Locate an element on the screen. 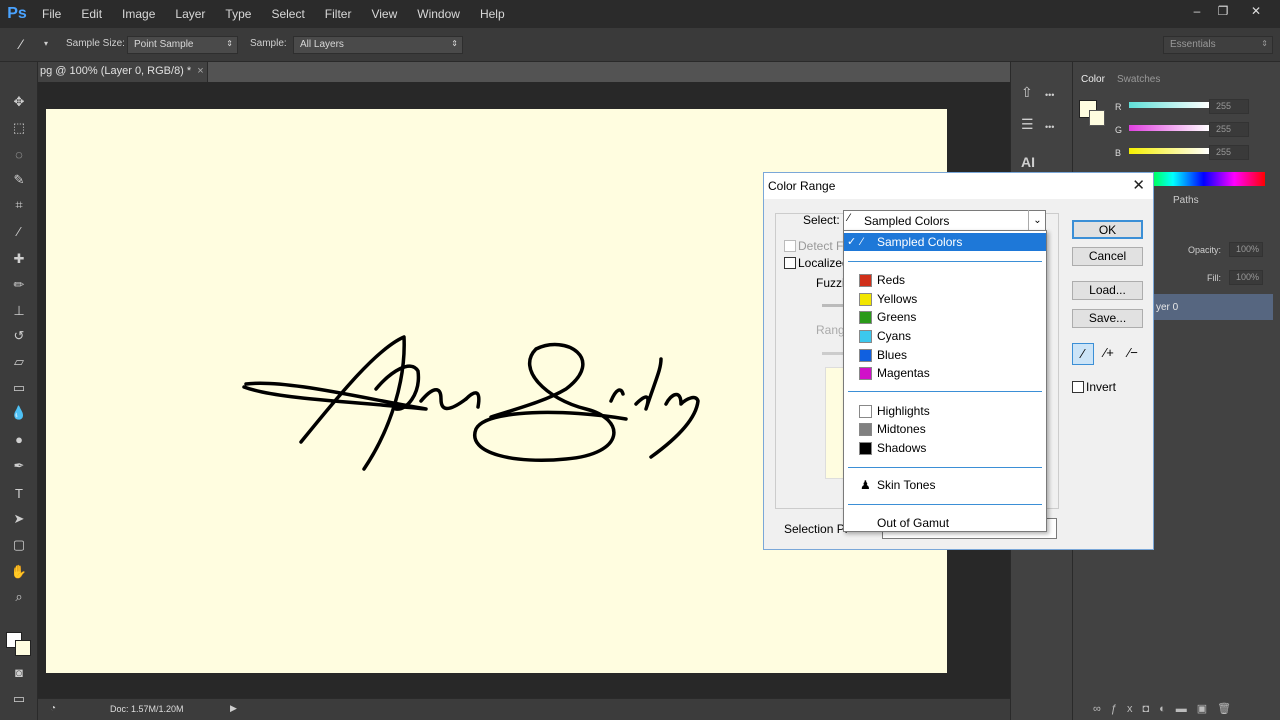 The image size is (1280, 720). option-label: Reds is located at coordinates (891, 280).